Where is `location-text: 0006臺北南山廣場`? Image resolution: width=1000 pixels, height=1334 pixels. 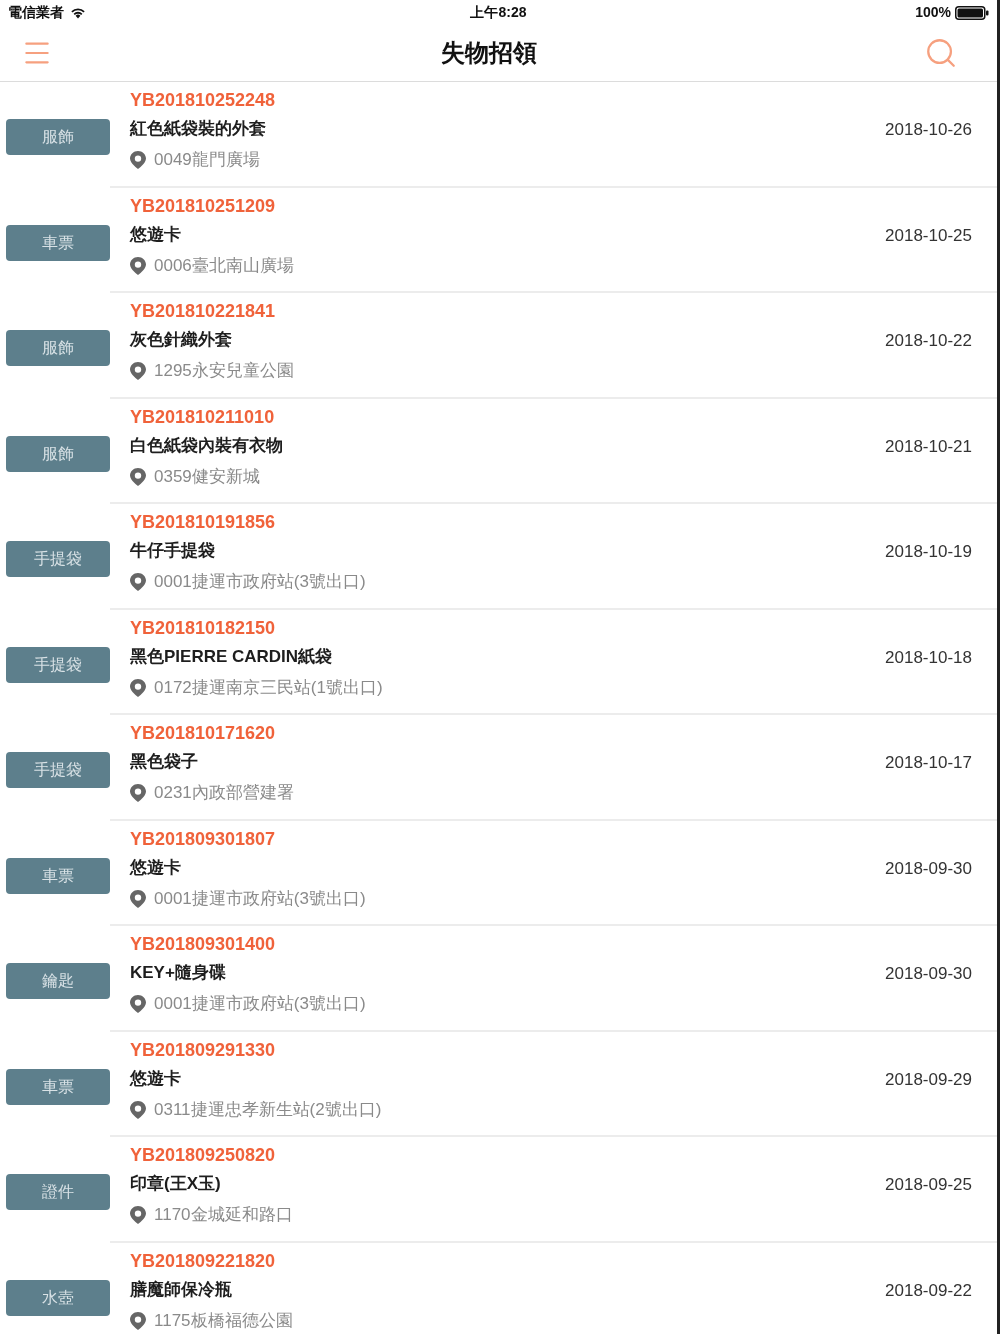 location-text: 0006臺北南山廣場 is located at coordinates (224, 265).